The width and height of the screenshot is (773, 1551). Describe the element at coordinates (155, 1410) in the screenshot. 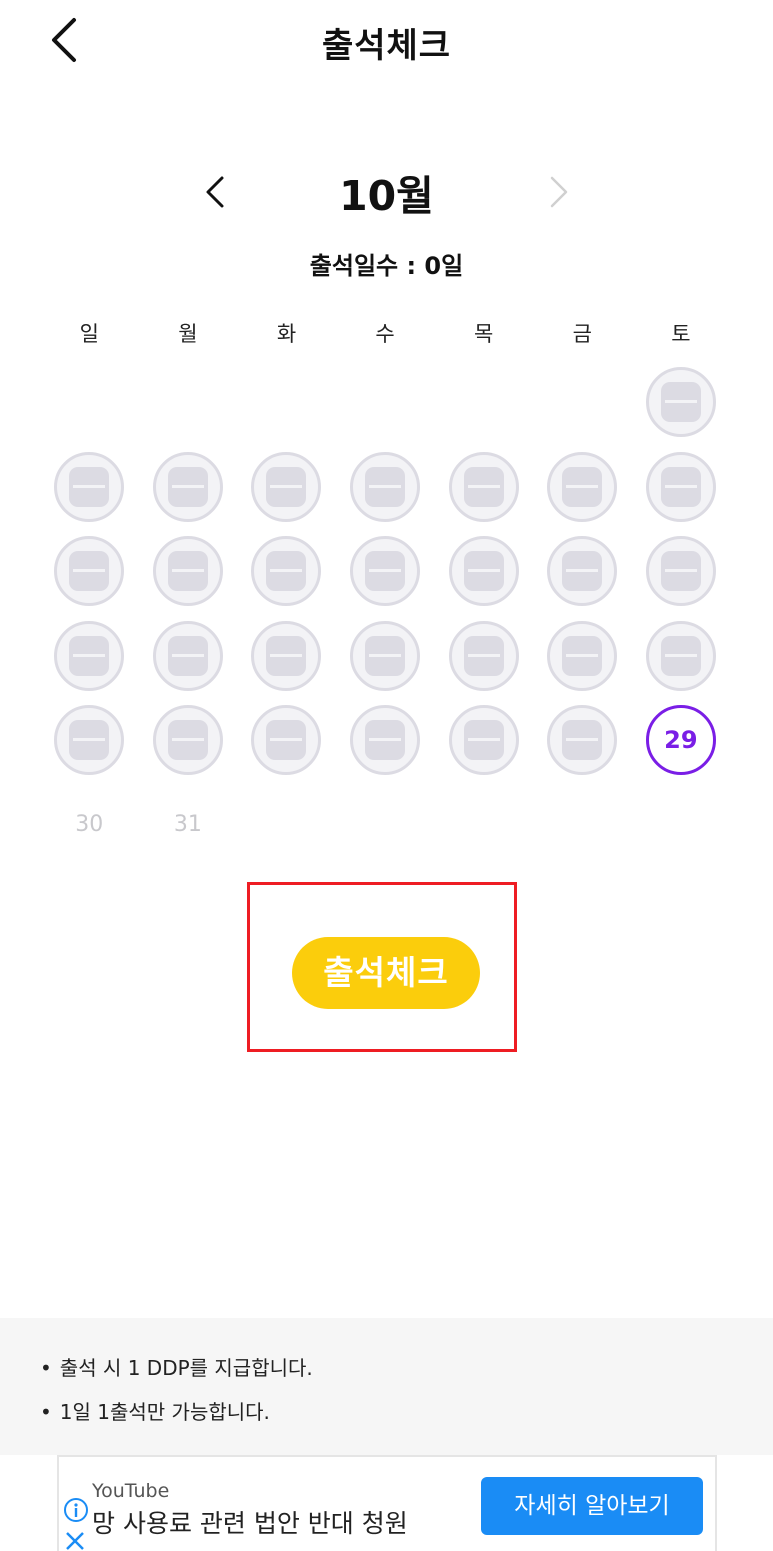

I see `note-item: 1일 1출석만 가능합니다.` at that location.